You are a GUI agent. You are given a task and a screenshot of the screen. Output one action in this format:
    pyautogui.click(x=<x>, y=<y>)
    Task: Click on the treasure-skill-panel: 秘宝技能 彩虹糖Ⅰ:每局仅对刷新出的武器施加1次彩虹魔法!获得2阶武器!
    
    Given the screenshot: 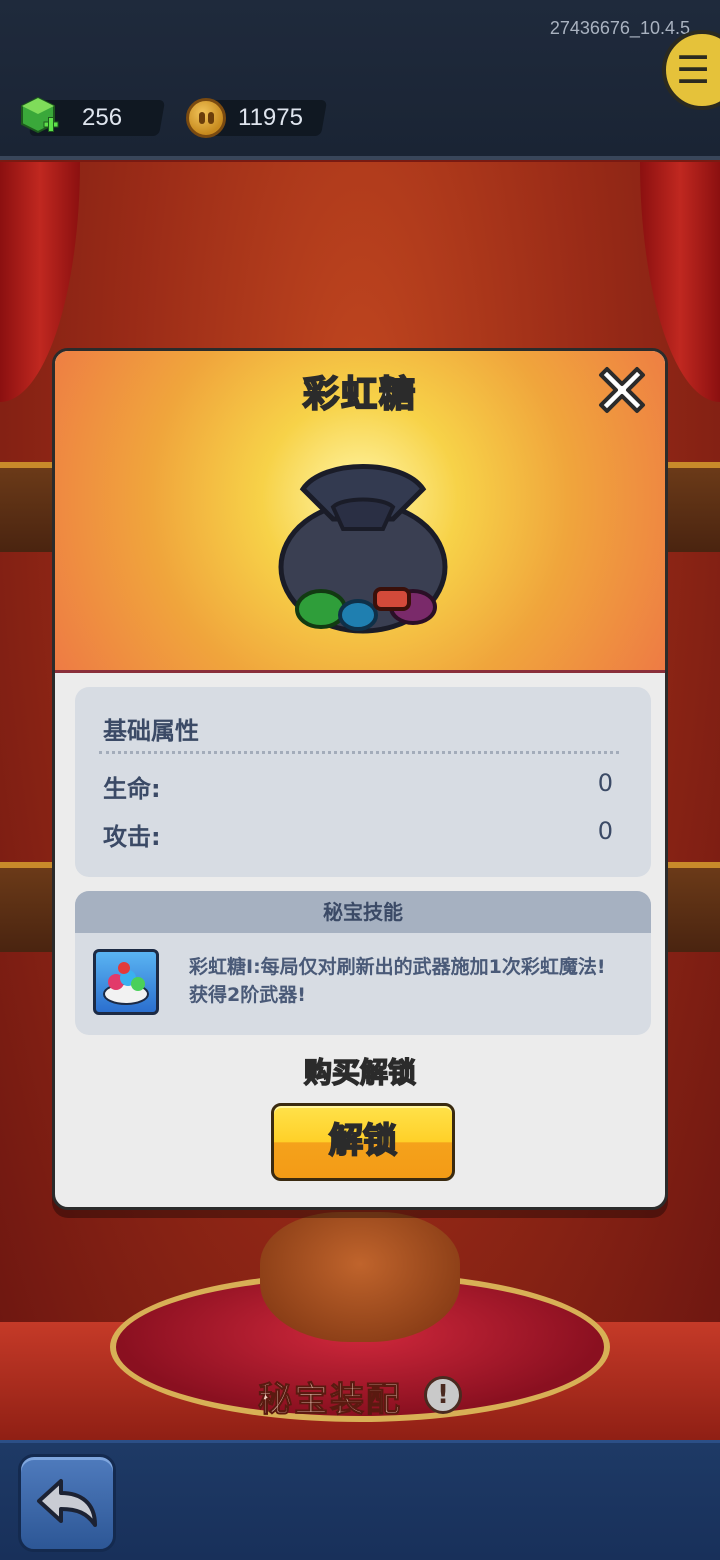 What is the action you would take?
    pyautogui.click(x=363, y=963)
    